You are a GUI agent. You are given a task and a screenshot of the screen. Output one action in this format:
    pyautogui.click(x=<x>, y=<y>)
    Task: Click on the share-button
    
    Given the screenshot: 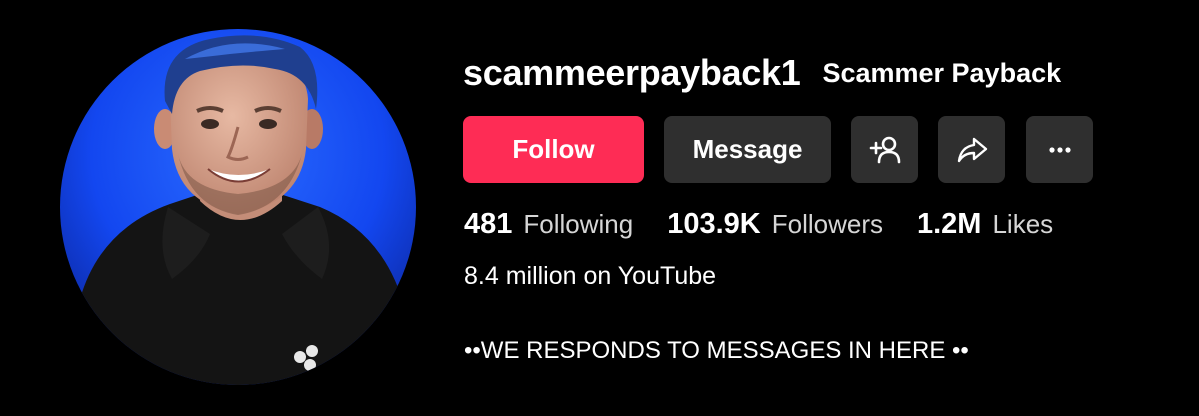 What is the action you would take?
    pyautogui.click(x=971, y=149)
    